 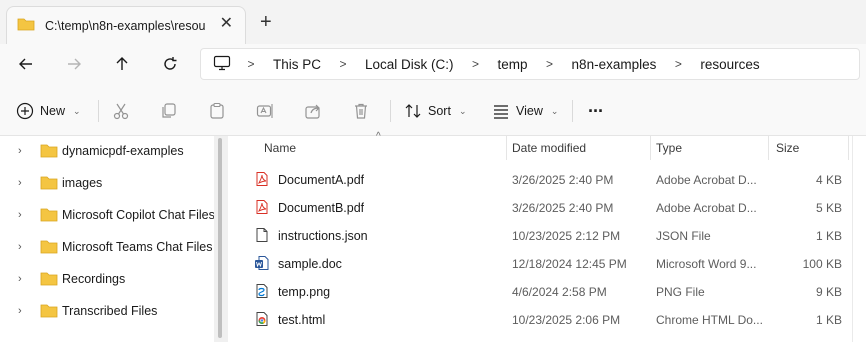 I want to click on sort-icon, so click(x=413, y=111).